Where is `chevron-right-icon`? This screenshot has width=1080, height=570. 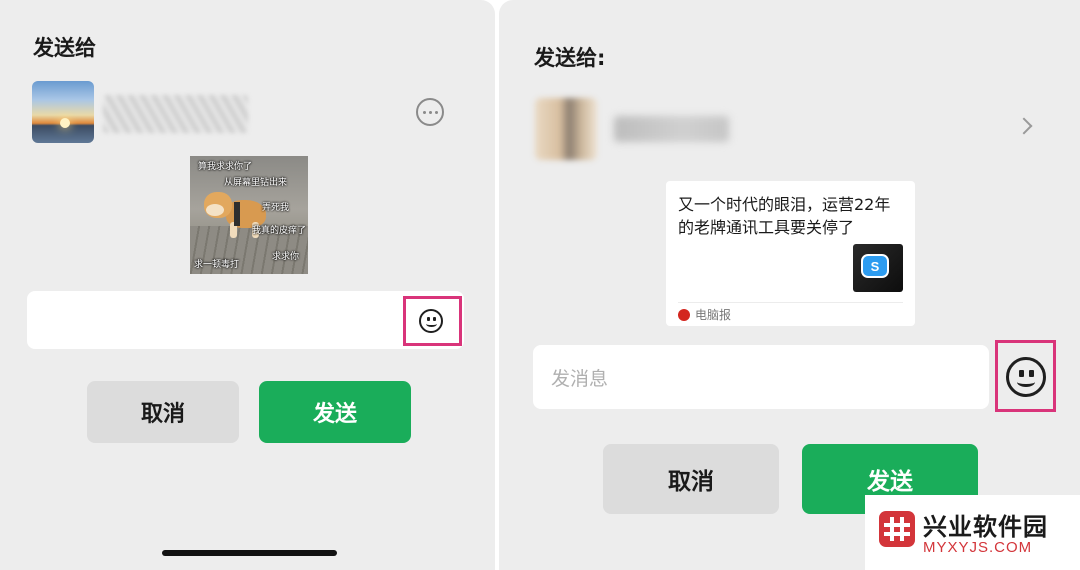
chevron-right-icon is located at coordinates (1024, 126).